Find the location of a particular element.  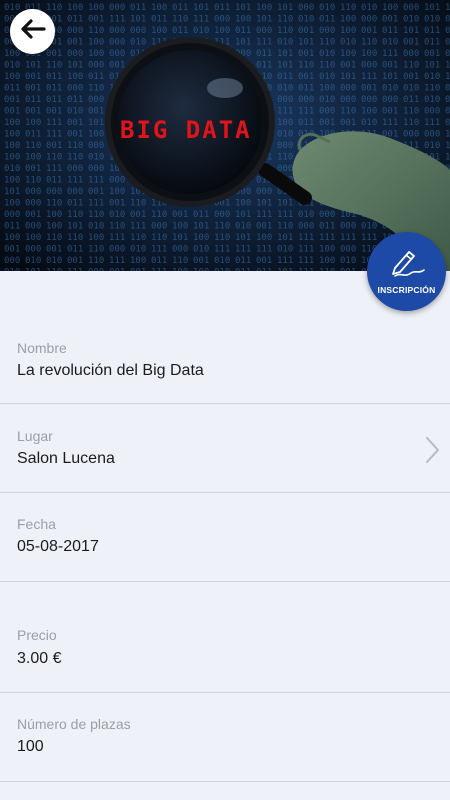

lugar-label: Lugar is located at coordinates (35, 436).